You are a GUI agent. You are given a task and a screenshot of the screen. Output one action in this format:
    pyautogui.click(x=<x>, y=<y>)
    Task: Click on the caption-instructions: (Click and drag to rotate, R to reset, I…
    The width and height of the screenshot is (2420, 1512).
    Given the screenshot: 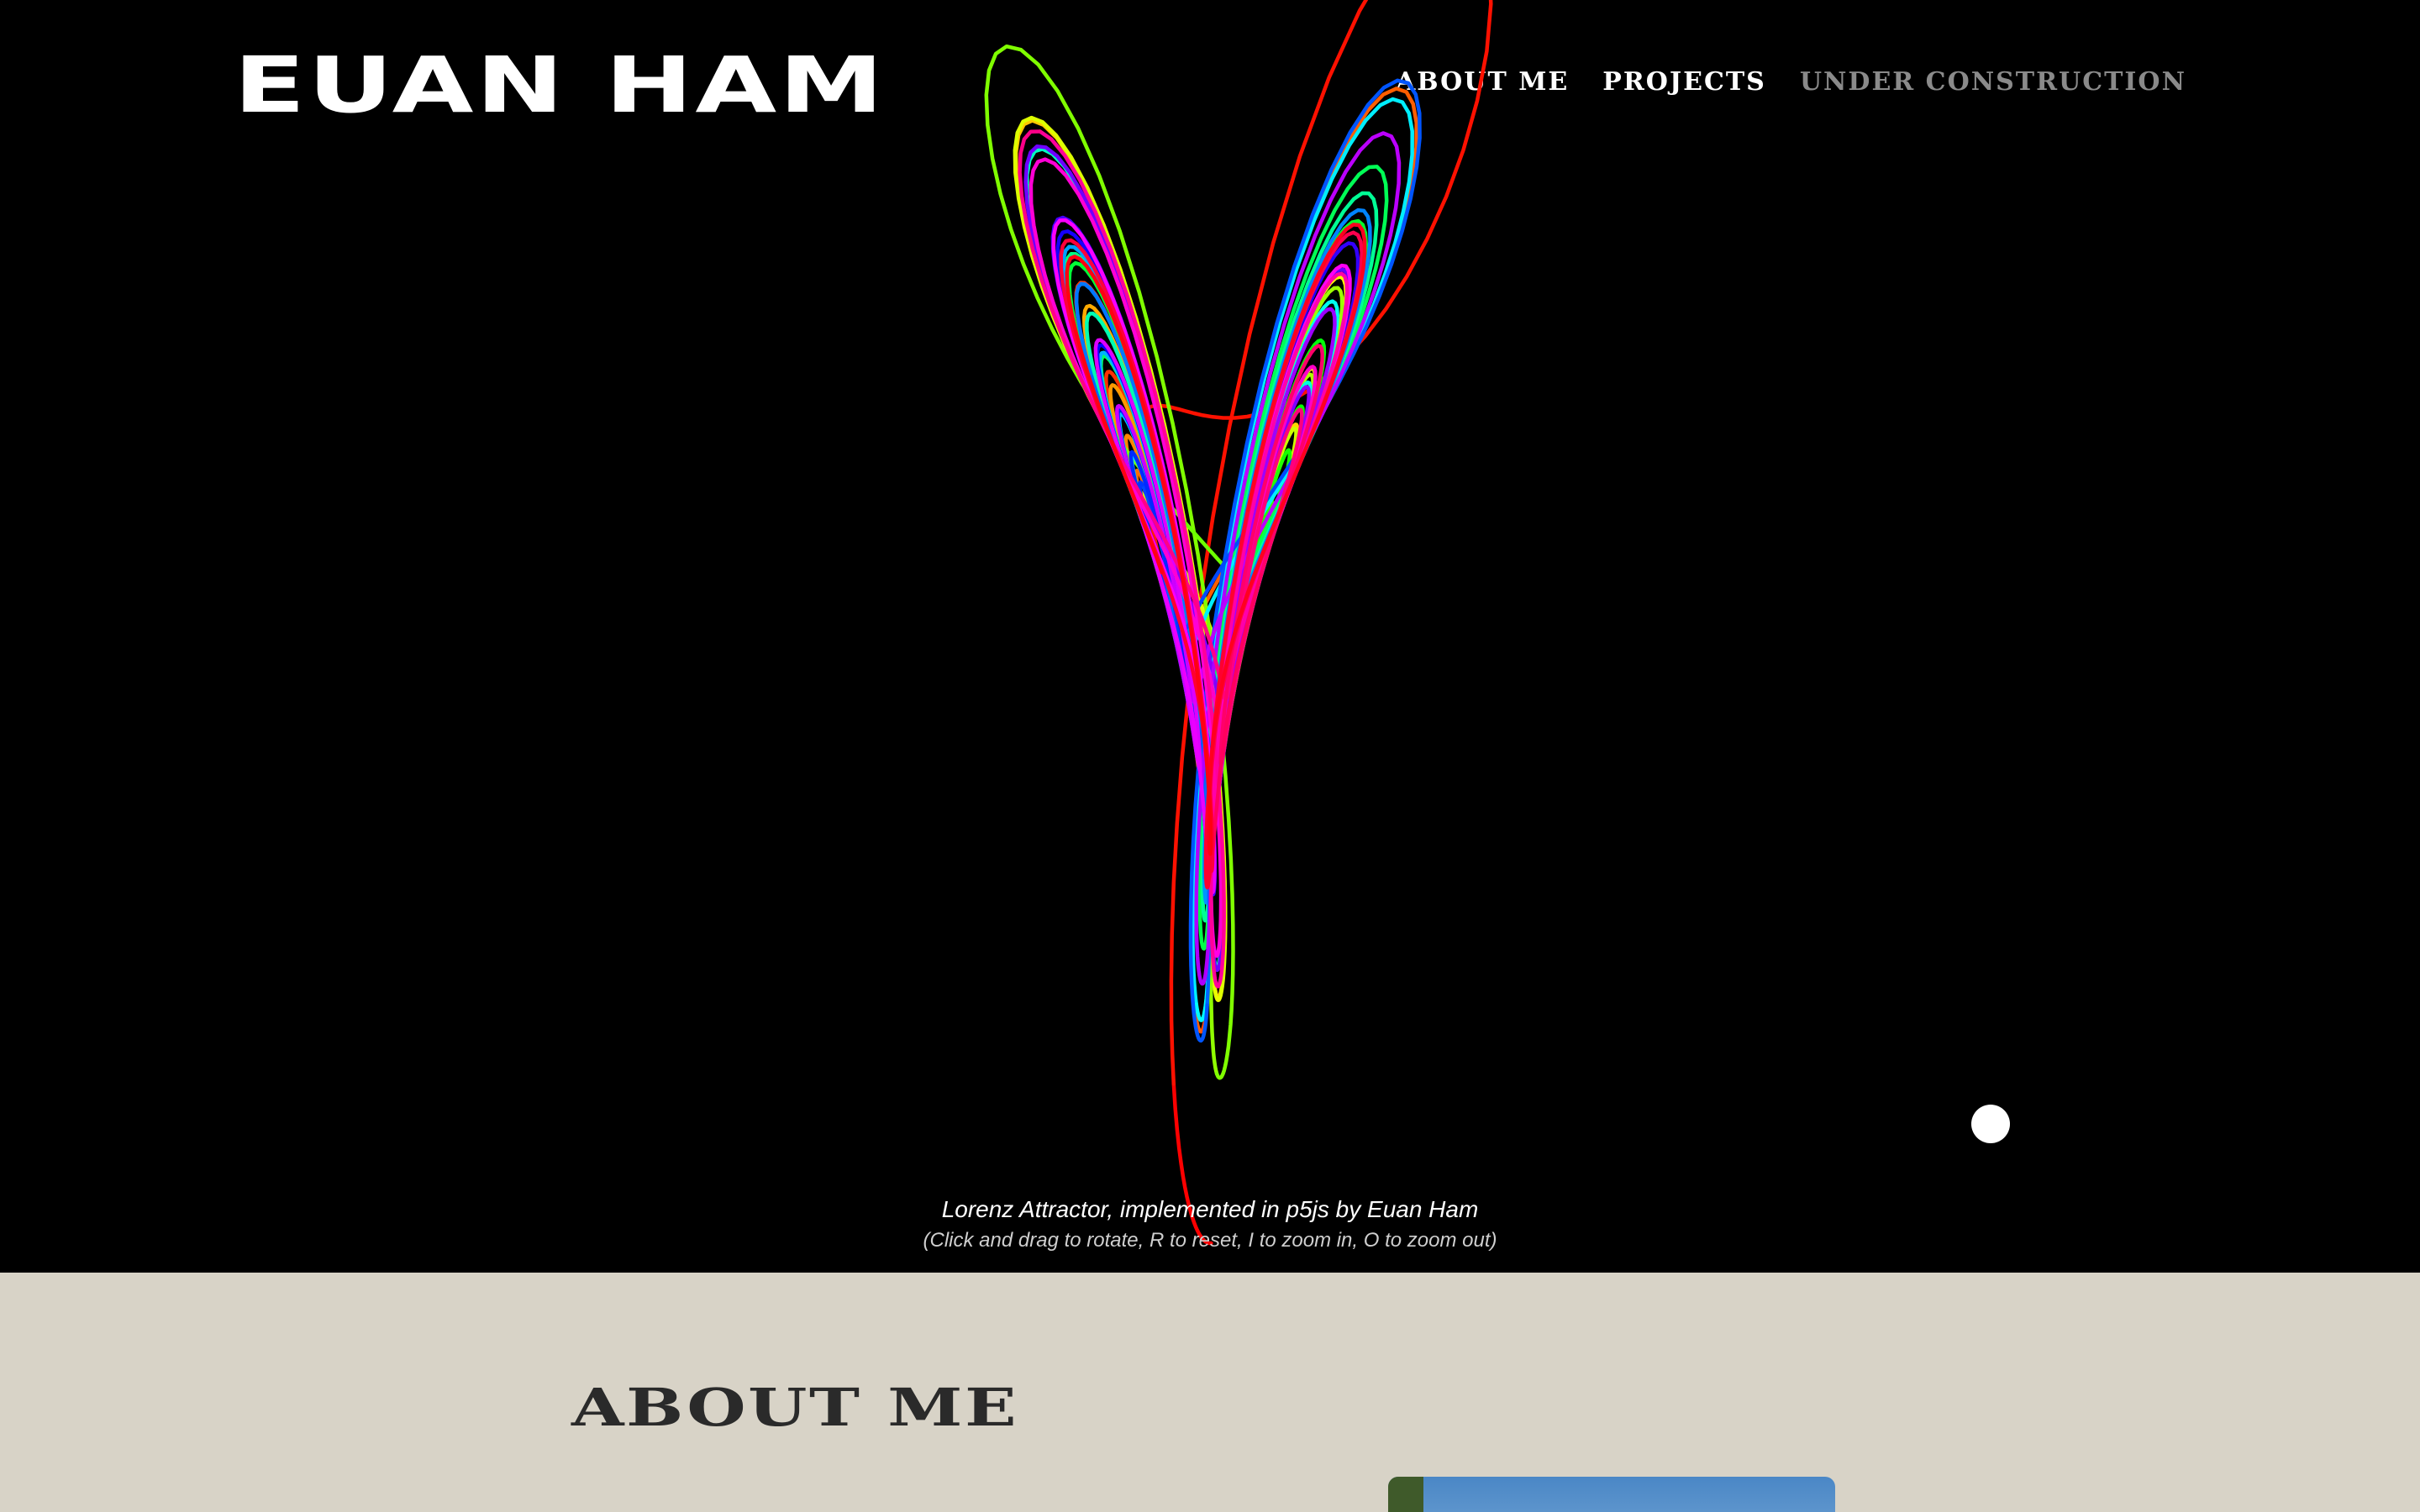 What is the action you would take?
    pyautogui.click(x=1210, y=1240)
    